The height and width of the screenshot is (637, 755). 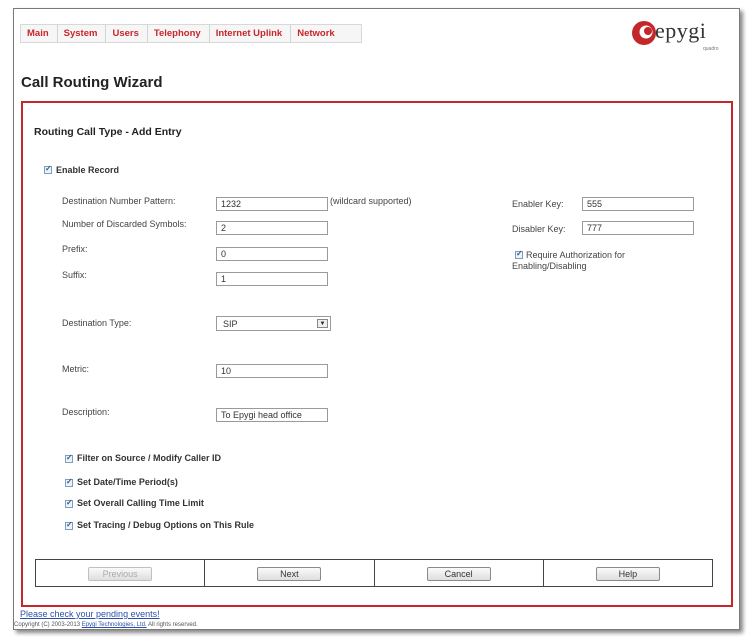 I want to click on page-title: Call Routing Wizard, so click(x=92, y=82).